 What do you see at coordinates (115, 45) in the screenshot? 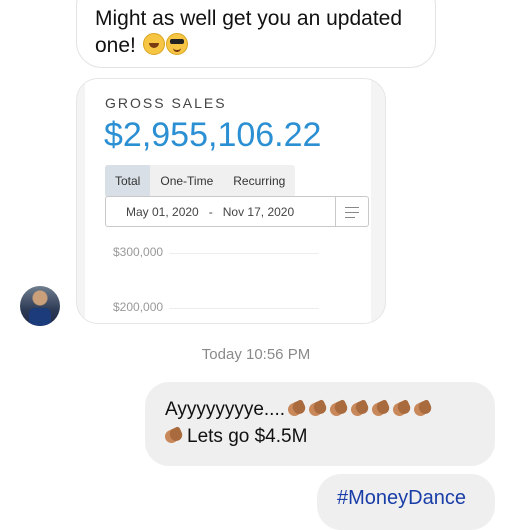
I see `message-text-line2: one!` at bounding box center [115, 45].